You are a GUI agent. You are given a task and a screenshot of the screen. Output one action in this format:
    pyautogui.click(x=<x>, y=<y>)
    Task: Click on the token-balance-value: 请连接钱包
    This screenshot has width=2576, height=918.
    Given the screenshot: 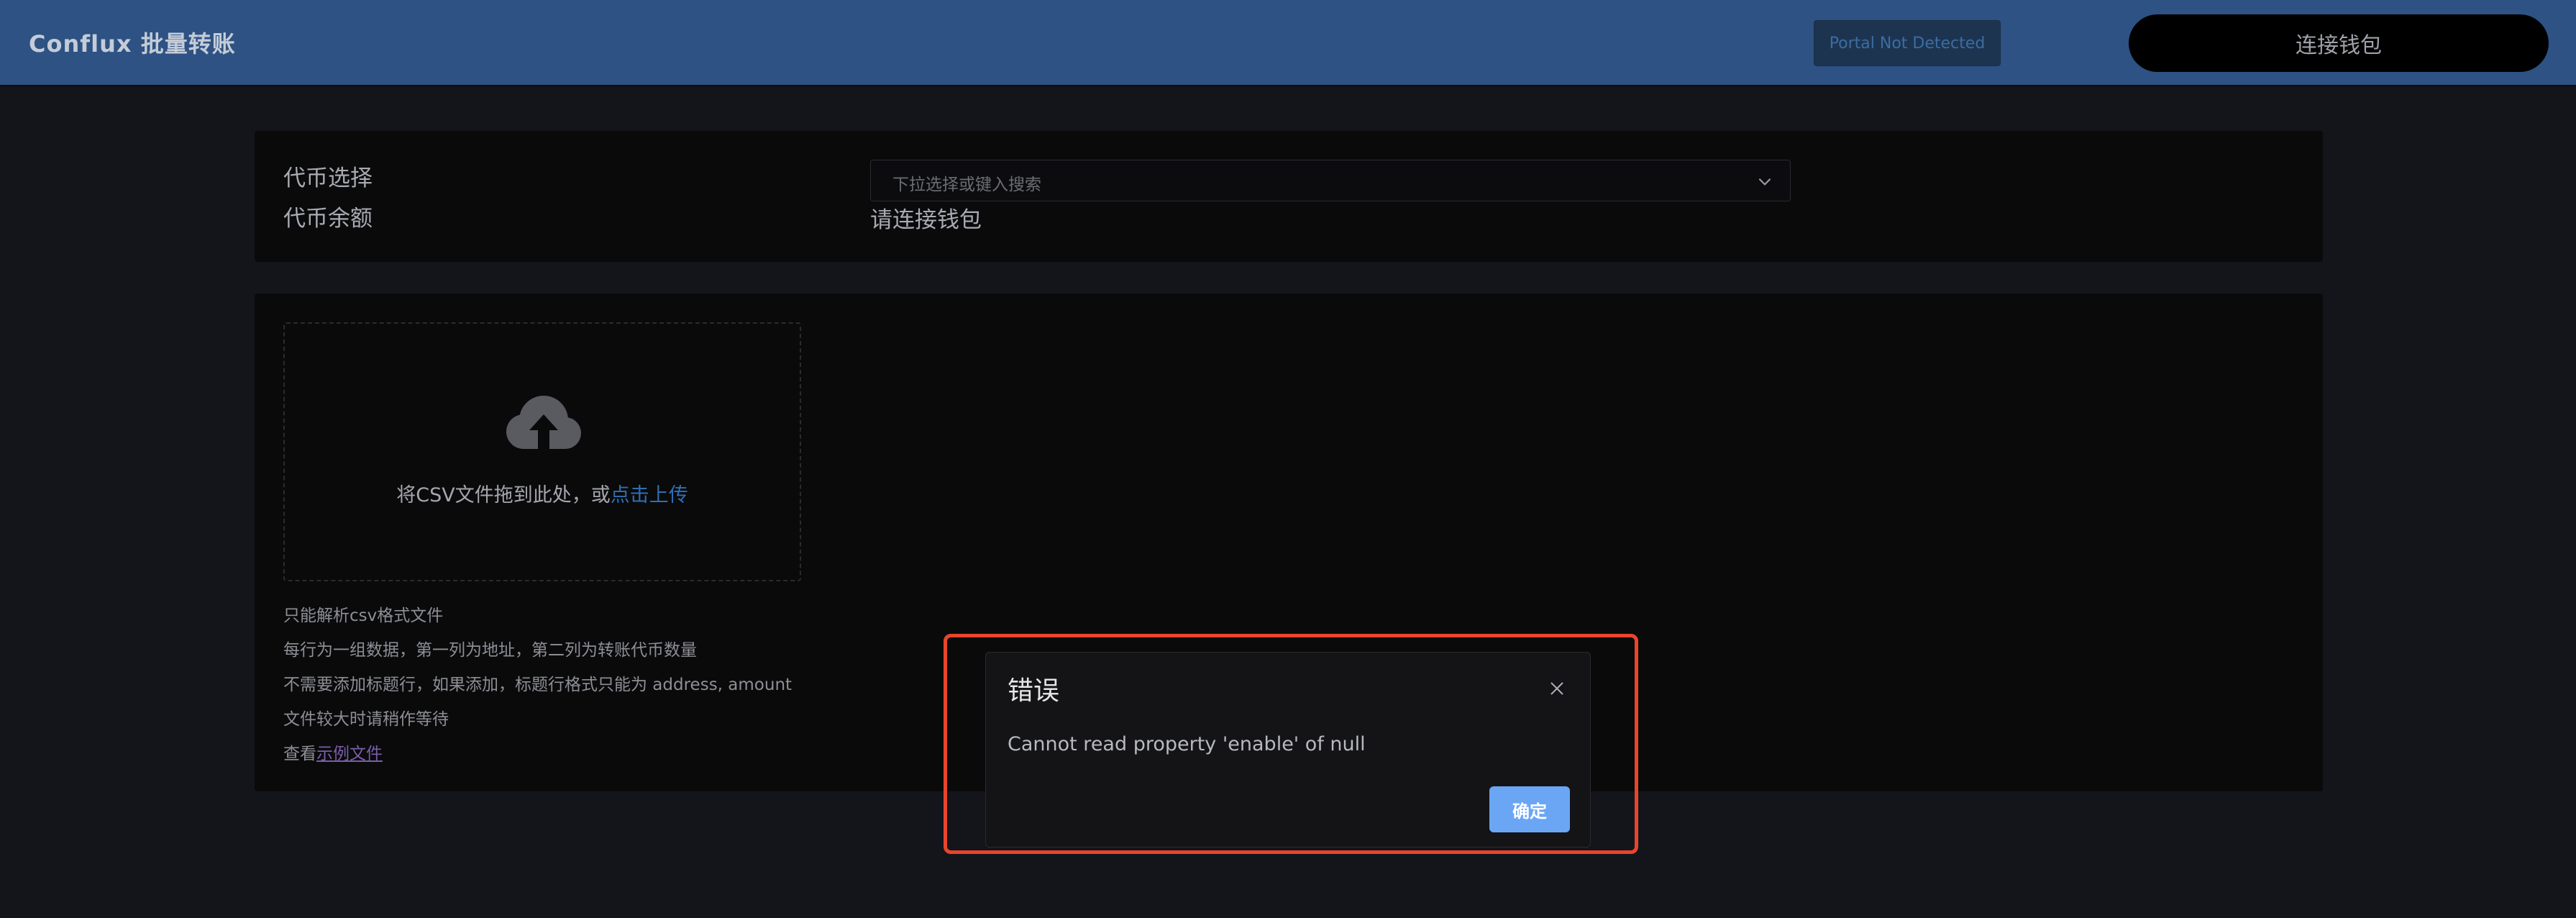 What is the action you would take?
    pyautogui.click(x=926, y=220)
    